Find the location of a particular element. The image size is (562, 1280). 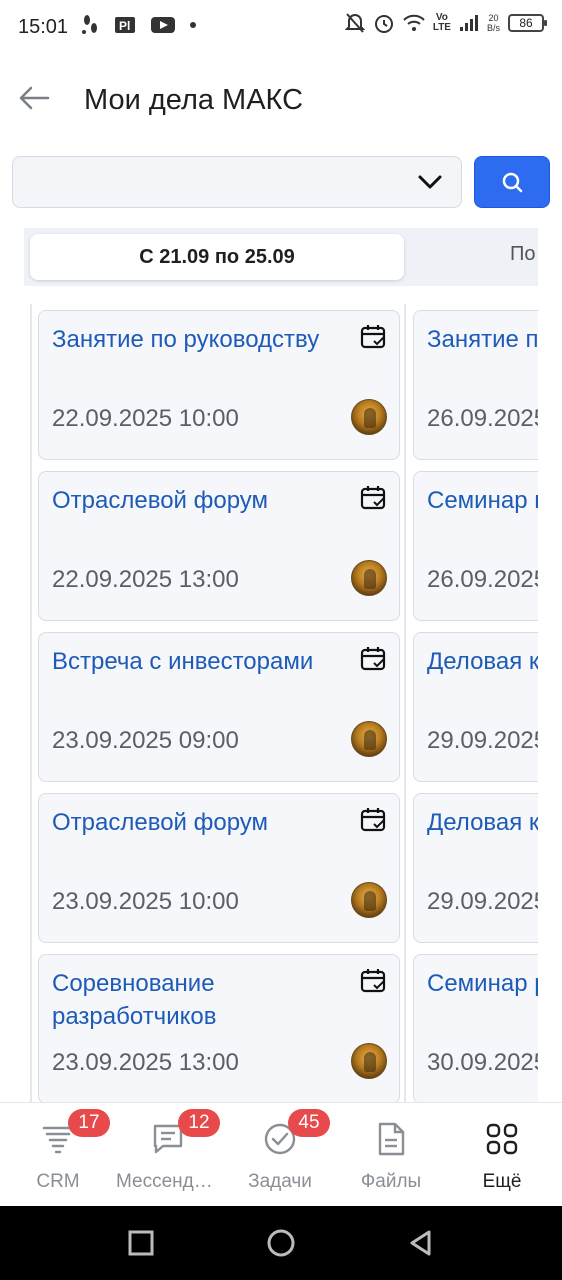

nav-item-tasks: 45 Задачи is located at coordinates (280, 1155).